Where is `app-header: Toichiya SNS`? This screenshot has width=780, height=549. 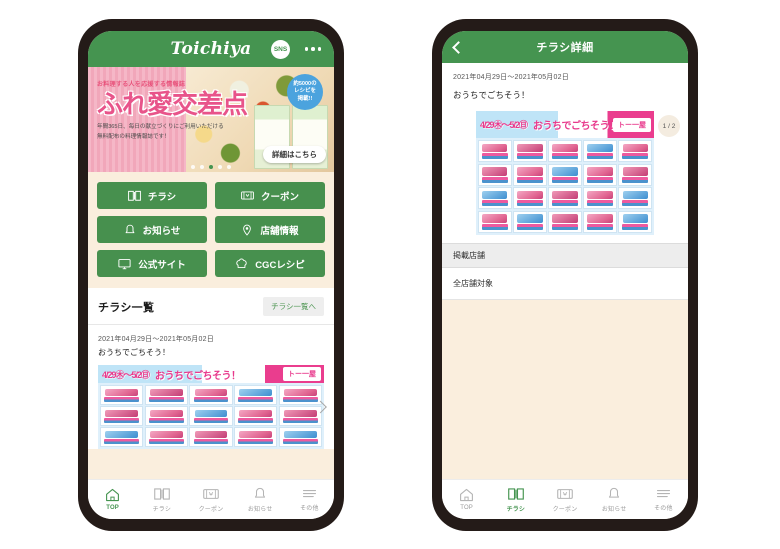 app-header: Toichiya SNS is located at coordinates (211, 49).